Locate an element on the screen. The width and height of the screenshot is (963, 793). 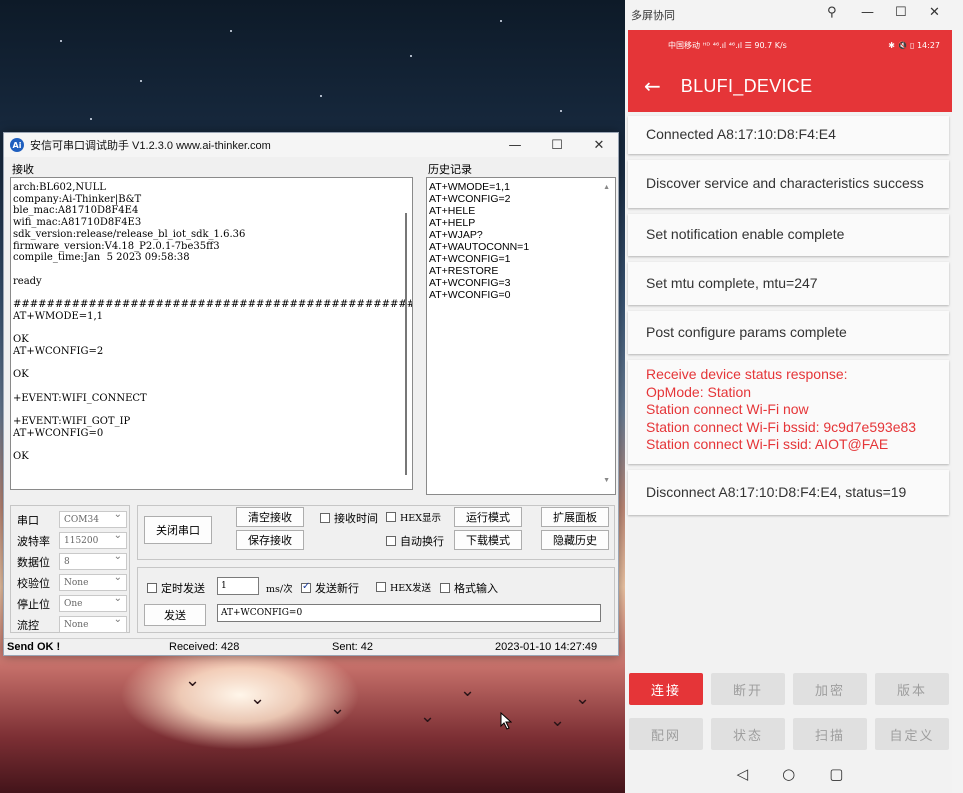
received-count: Received: 428 is located at coordinates (204, 647).